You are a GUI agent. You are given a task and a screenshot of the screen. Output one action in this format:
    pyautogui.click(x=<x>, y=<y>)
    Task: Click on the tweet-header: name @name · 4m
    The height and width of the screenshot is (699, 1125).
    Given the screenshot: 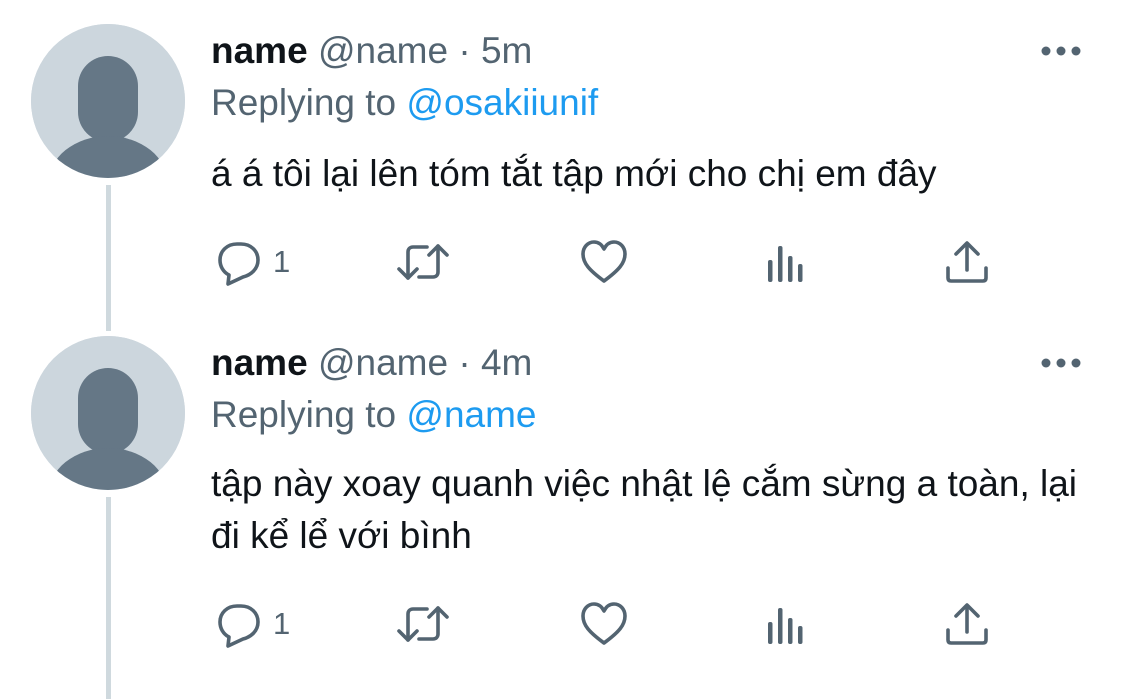 What is the action you would take?
    pyautogui.click(x=371, y=363)
    